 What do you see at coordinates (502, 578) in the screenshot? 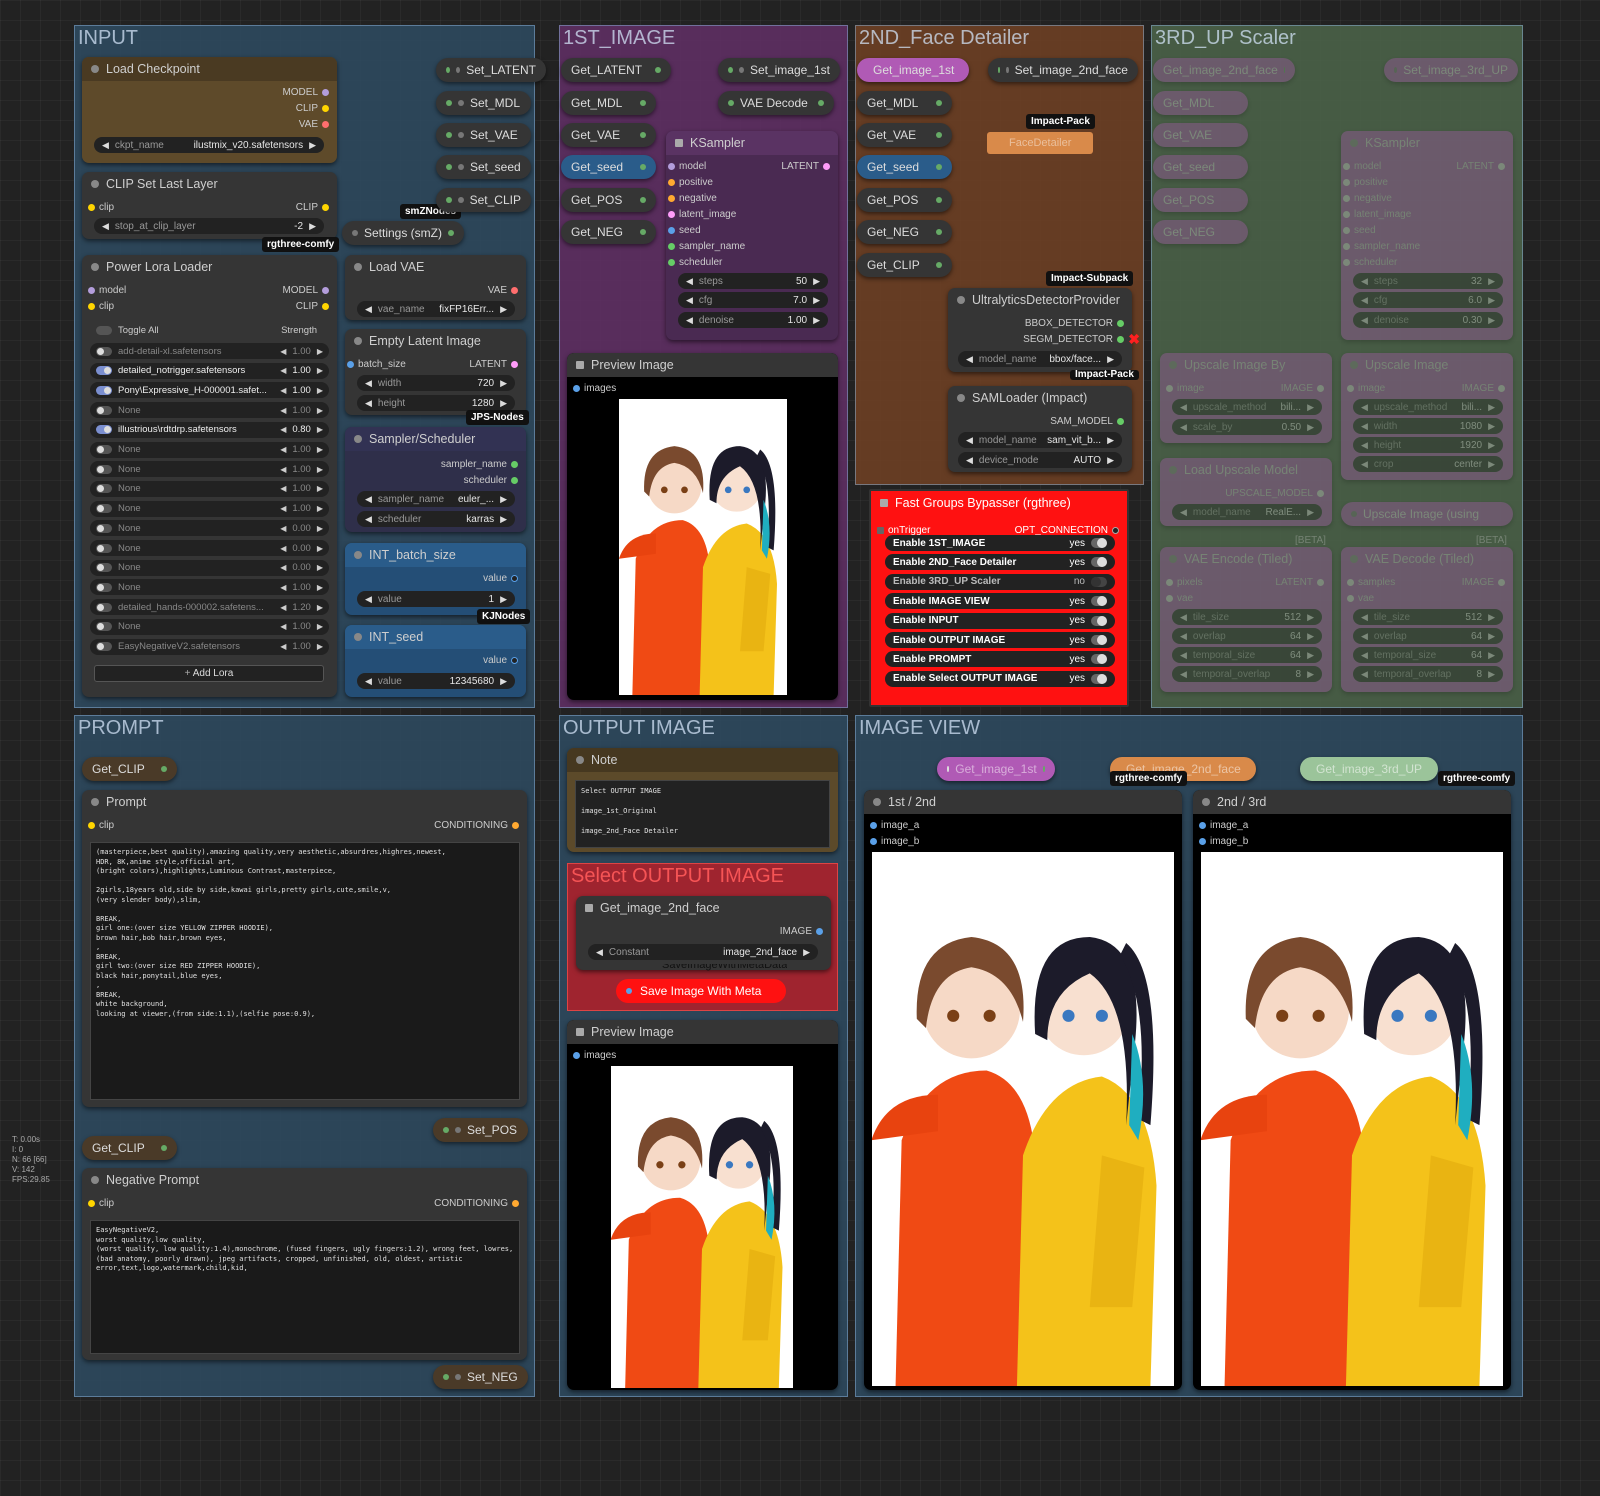
I see `value-output: value` at bounding box center [502, 578].